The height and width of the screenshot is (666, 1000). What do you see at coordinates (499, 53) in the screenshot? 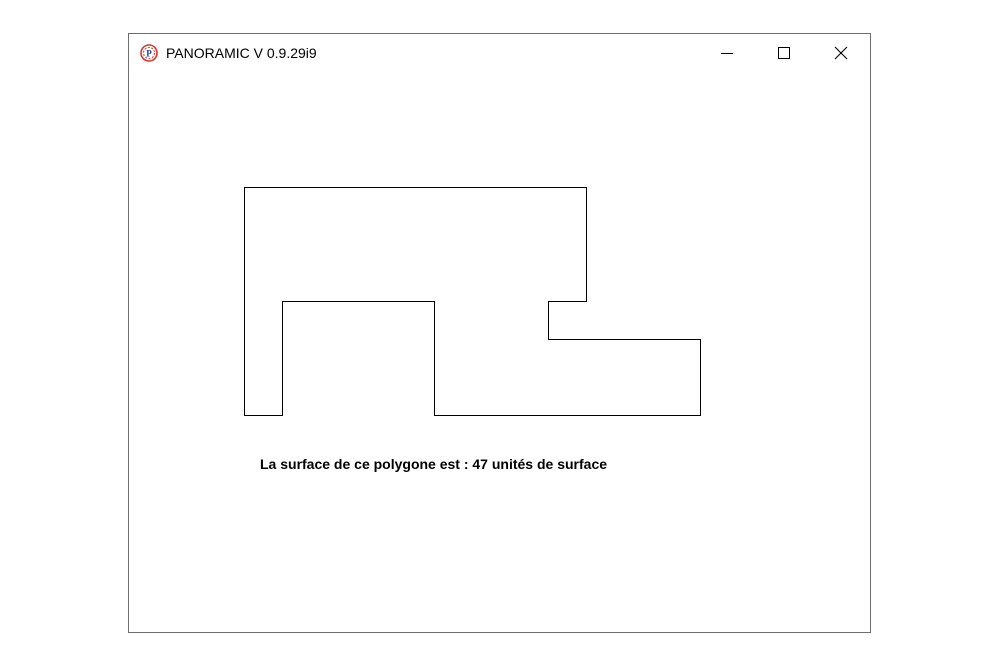
I see `title-bar: P PANORAMIC V 0.9.29i9` at bounding box center [499, 53].